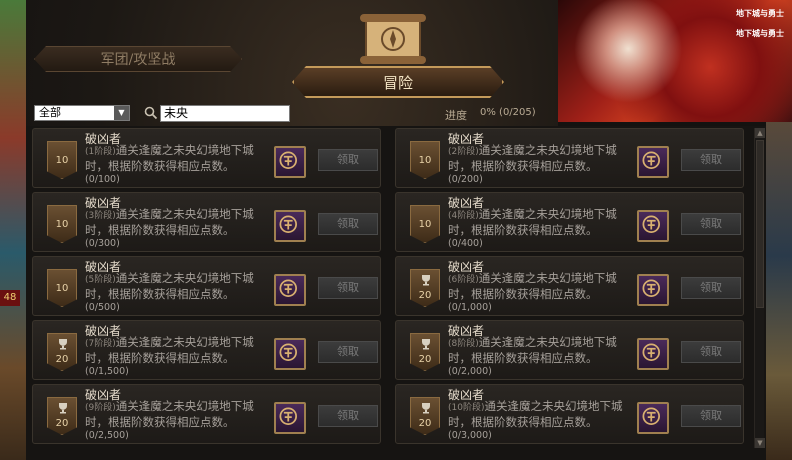 The height and width of the screenshot is (460, 792). Describe the element at coordinates (179, 158) in the screenshot. I see `card-description: (1阶段)通关逢魔之未央幻境地下城时，根据阶数获得相应点数。` at that location.